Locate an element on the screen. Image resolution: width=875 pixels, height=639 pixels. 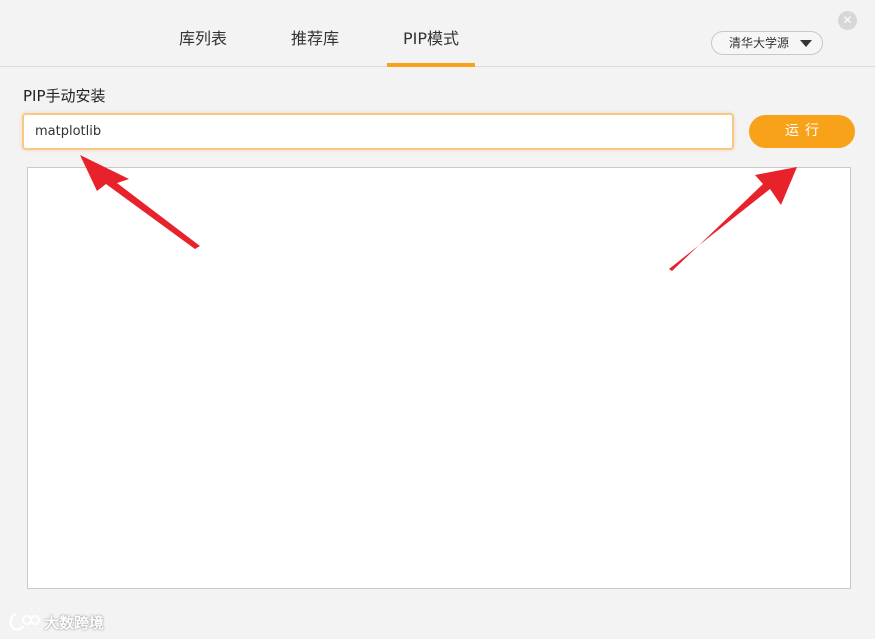
watermark-logo: 大数跨境 is located at coordinates (56, 622).